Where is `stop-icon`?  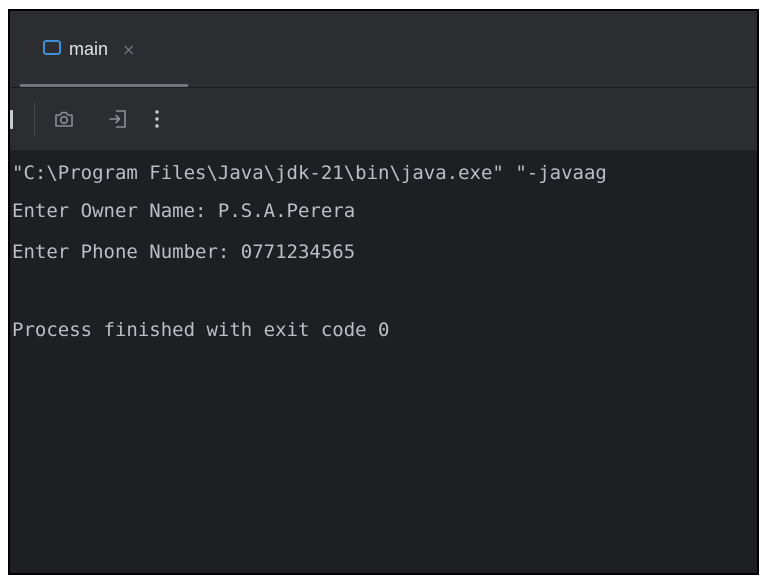 stop-icon is located at coordinates (11, 119).